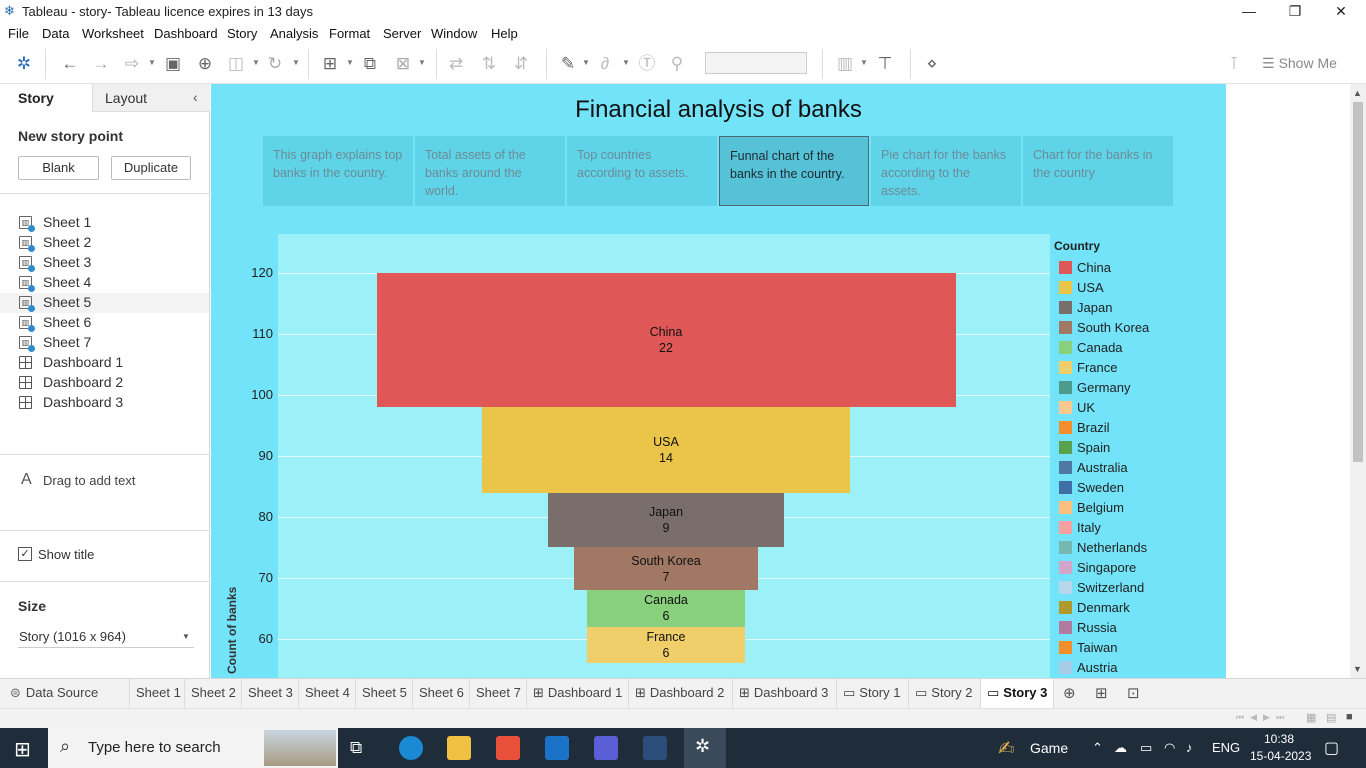  Describe the element at coordinates (186, 33) in the screenshot. I see `menu-dashboard: Dashboard` at that location.